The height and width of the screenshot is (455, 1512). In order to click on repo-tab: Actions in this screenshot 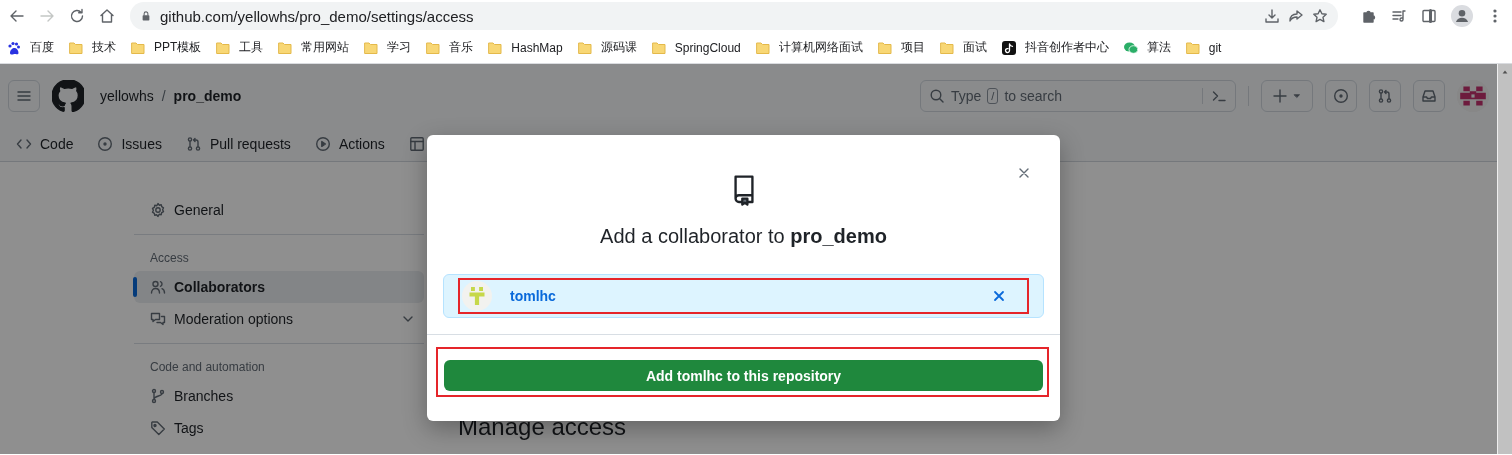, I will do `click(349, 144)`.